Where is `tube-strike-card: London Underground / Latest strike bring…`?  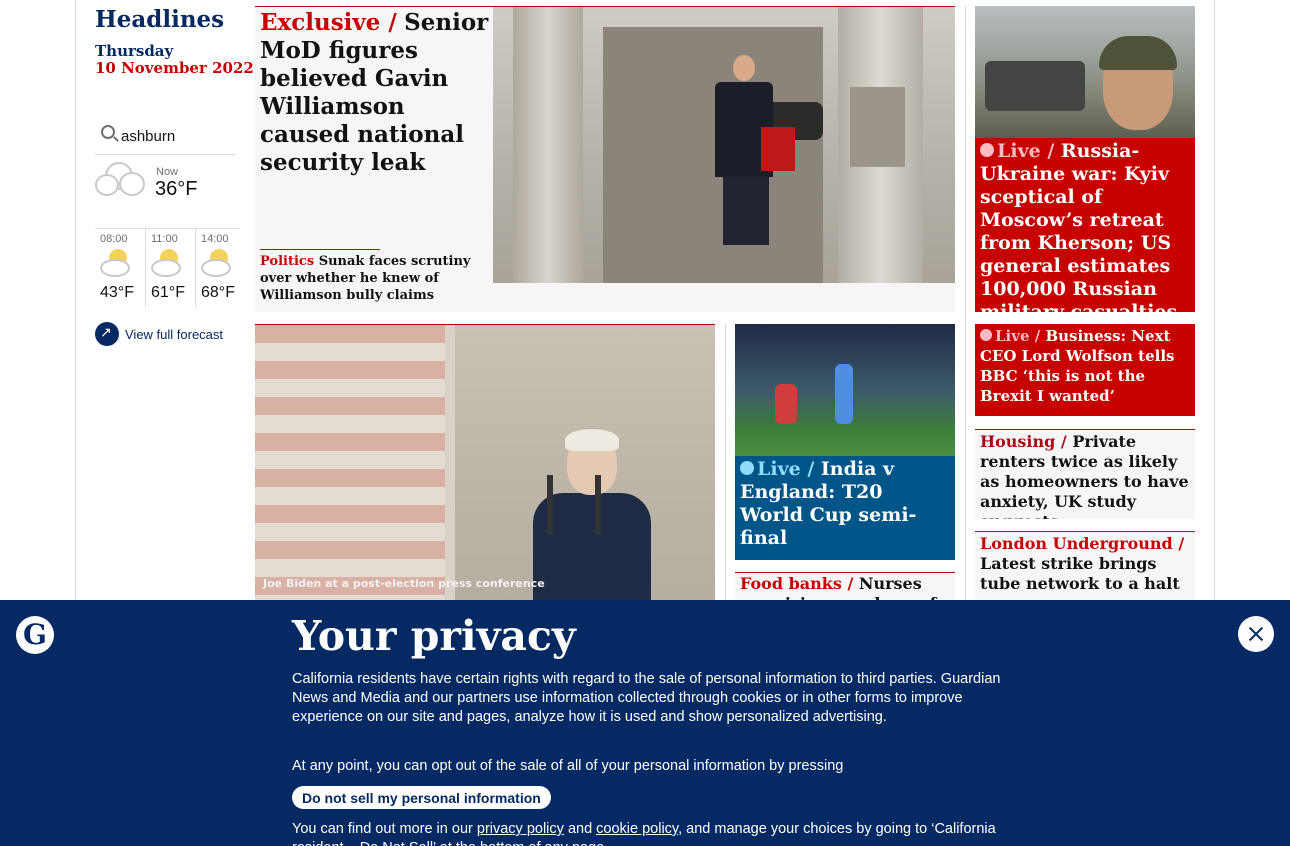
tube-strike-card: London Underground / Latest strike bring… is located at coordinates (1085, 571).